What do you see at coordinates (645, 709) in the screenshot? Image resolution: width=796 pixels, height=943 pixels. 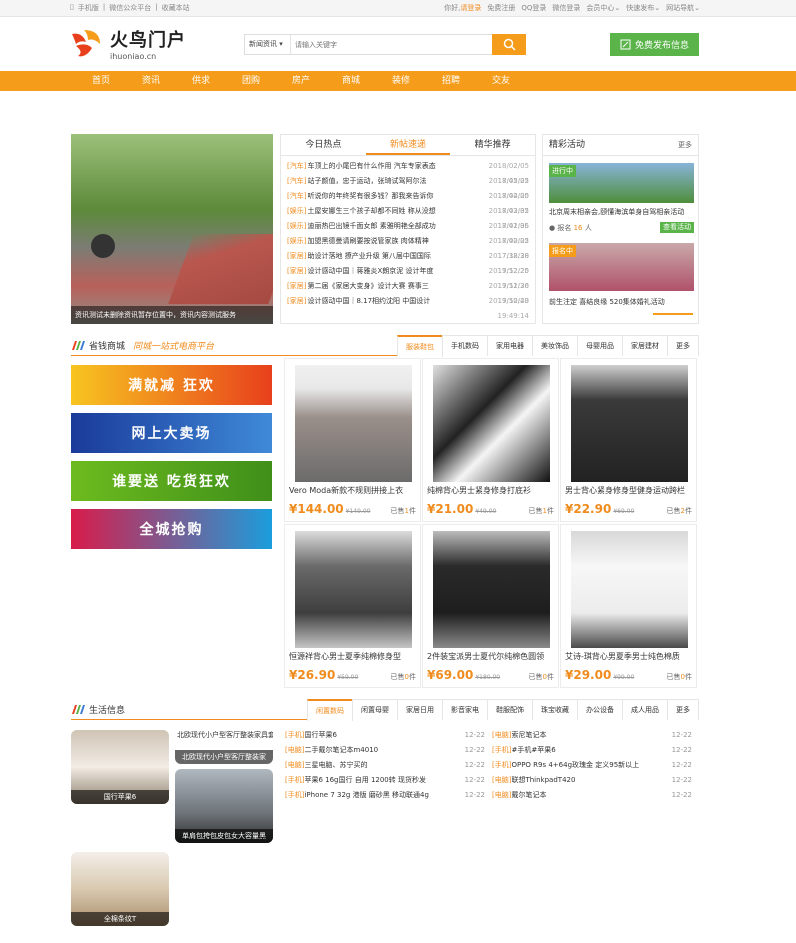 I see `tab-adult: 成人用品` at bounding box center [645, 709].